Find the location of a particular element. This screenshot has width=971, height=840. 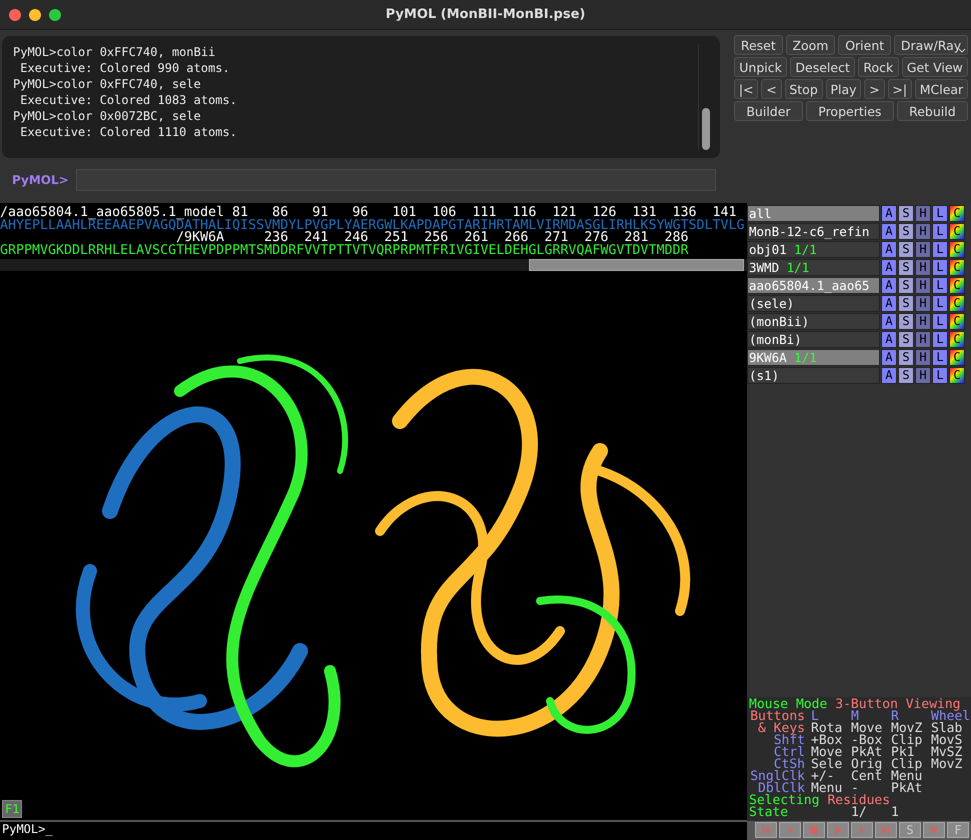

toolbar-button: |< is located at coordinates (746, 89).